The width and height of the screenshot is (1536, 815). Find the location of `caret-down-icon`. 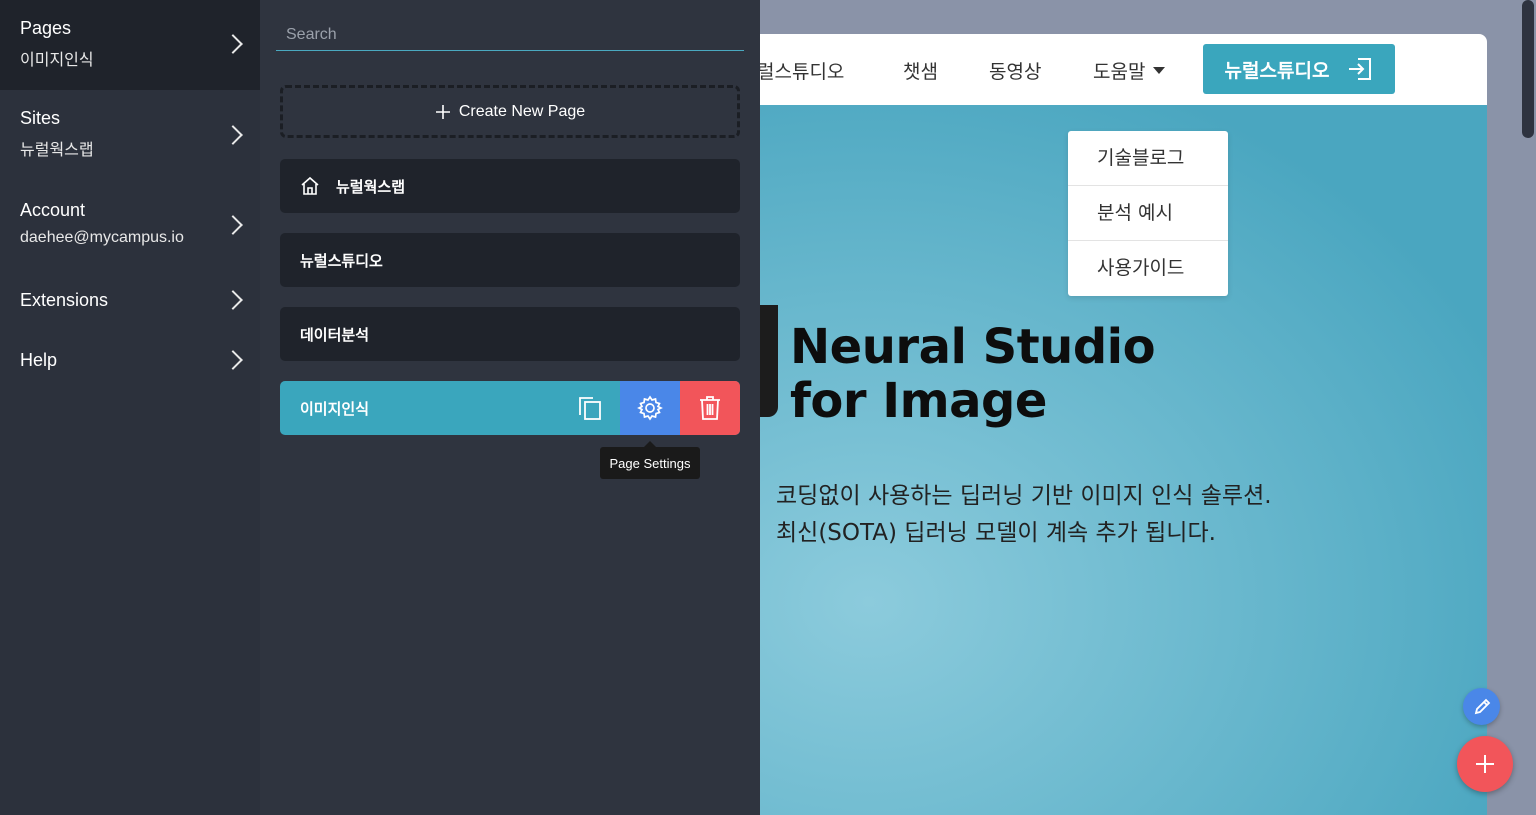

caret-down-icon is located at coordinates (1159, 70).